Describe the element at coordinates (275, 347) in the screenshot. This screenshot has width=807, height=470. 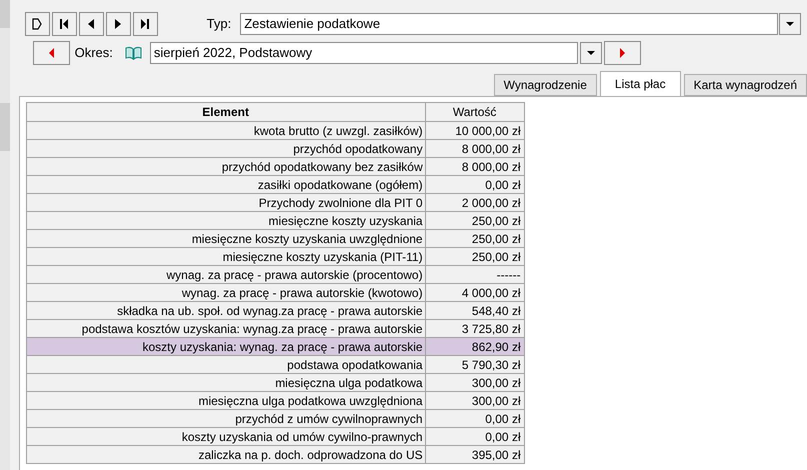
I see `table-row: koszty uzyskania: wynag. za pracę - prawa autorskie 862,90 zł` at that location.